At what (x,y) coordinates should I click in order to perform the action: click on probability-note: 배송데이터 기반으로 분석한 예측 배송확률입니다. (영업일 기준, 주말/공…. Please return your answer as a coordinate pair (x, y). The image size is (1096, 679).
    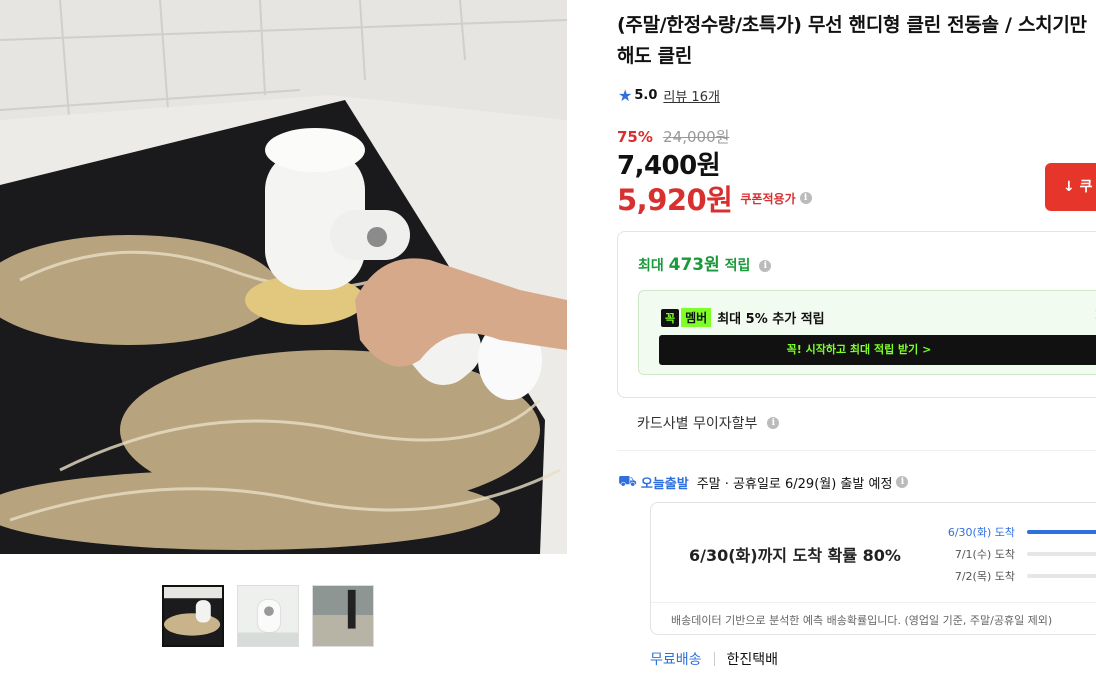
    Looking at the image, I should click on (873, 618).